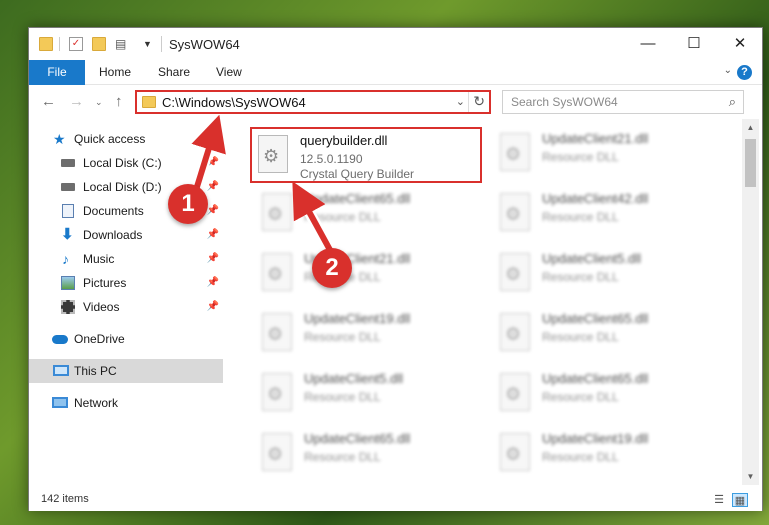 This screenshot has height=525, width=769. What do you see at coordinates (126, 339) in the screenshot?
I see `sidebar-item-onedrive: OneDrive` at bounding box center [126, 339].